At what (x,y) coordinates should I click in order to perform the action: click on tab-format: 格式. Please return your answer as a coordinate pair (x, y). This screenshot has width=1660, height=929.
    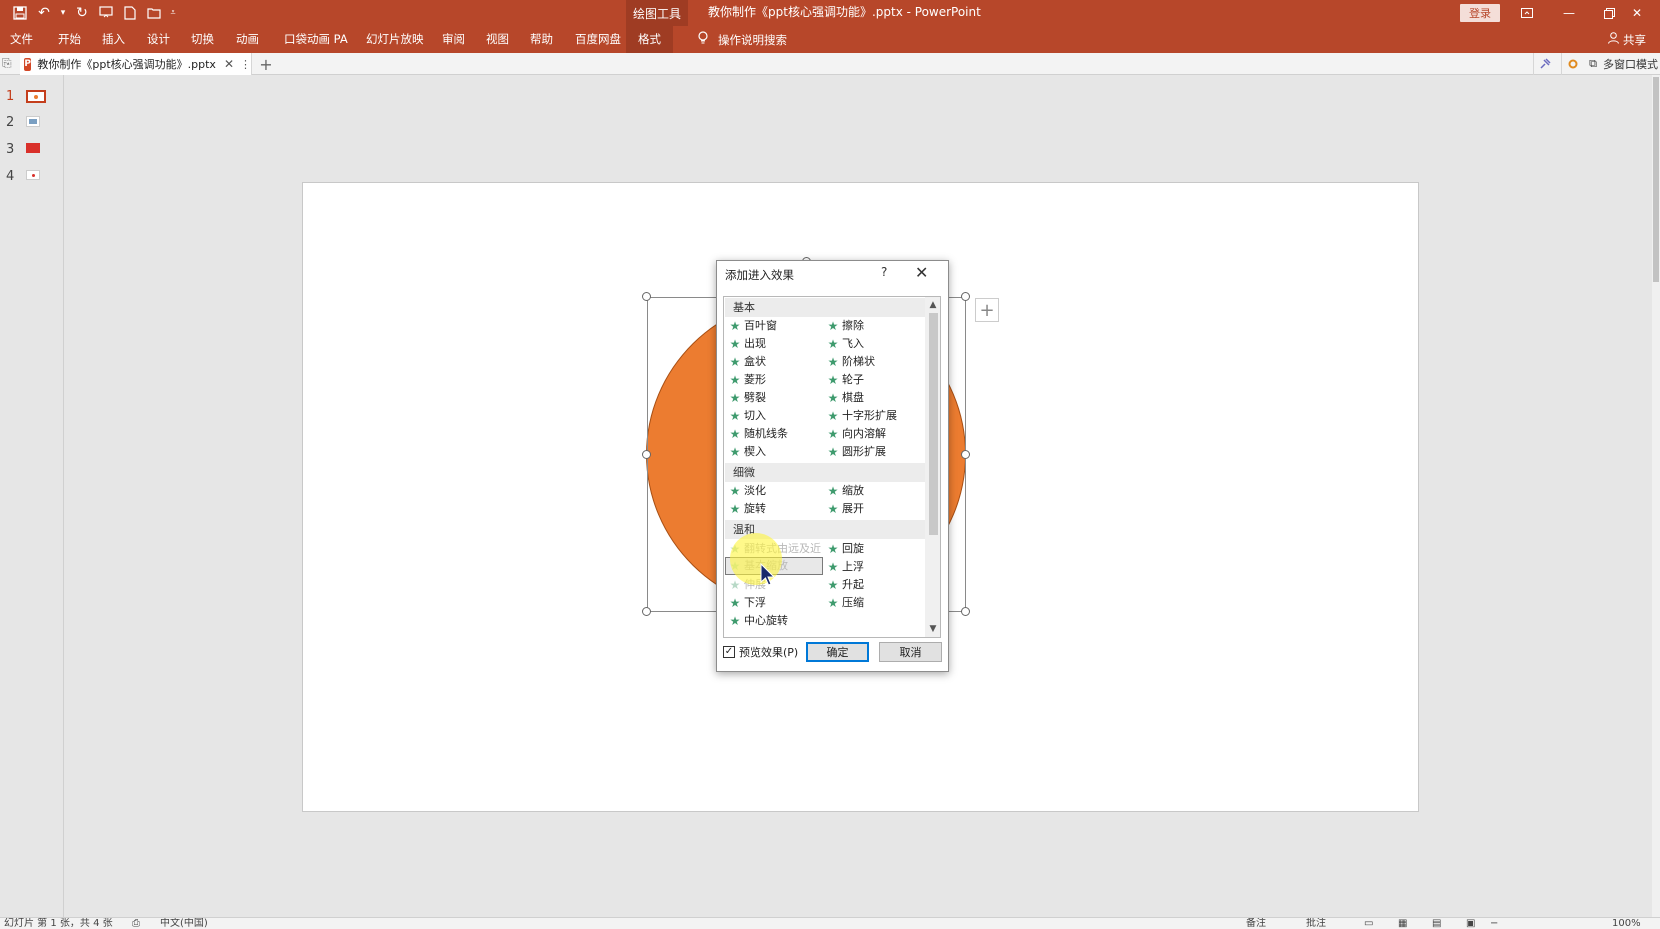
    Looking at the image, I should click on (649, 39).